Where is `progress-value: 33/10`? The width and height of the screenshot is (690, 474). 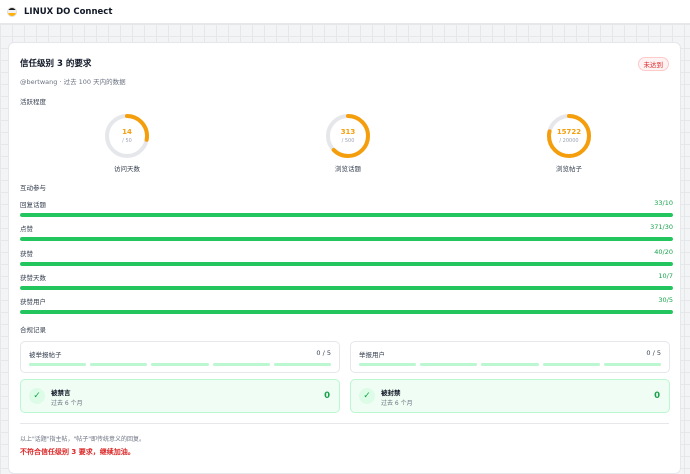 progress-value: 33/10 is located at coordinates (663, 203).